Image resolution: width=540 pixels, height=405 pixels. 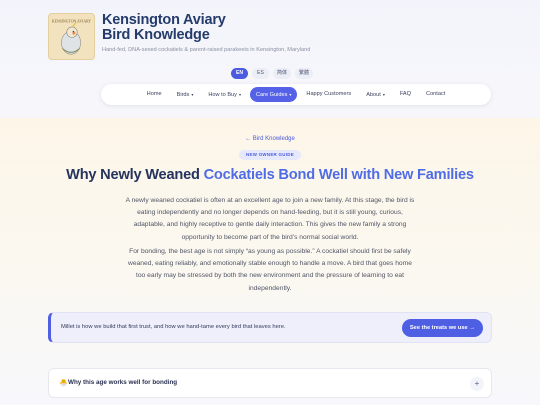 I want to click on page-title-main: Why Newly Weaned, so click(x=135, y=175).